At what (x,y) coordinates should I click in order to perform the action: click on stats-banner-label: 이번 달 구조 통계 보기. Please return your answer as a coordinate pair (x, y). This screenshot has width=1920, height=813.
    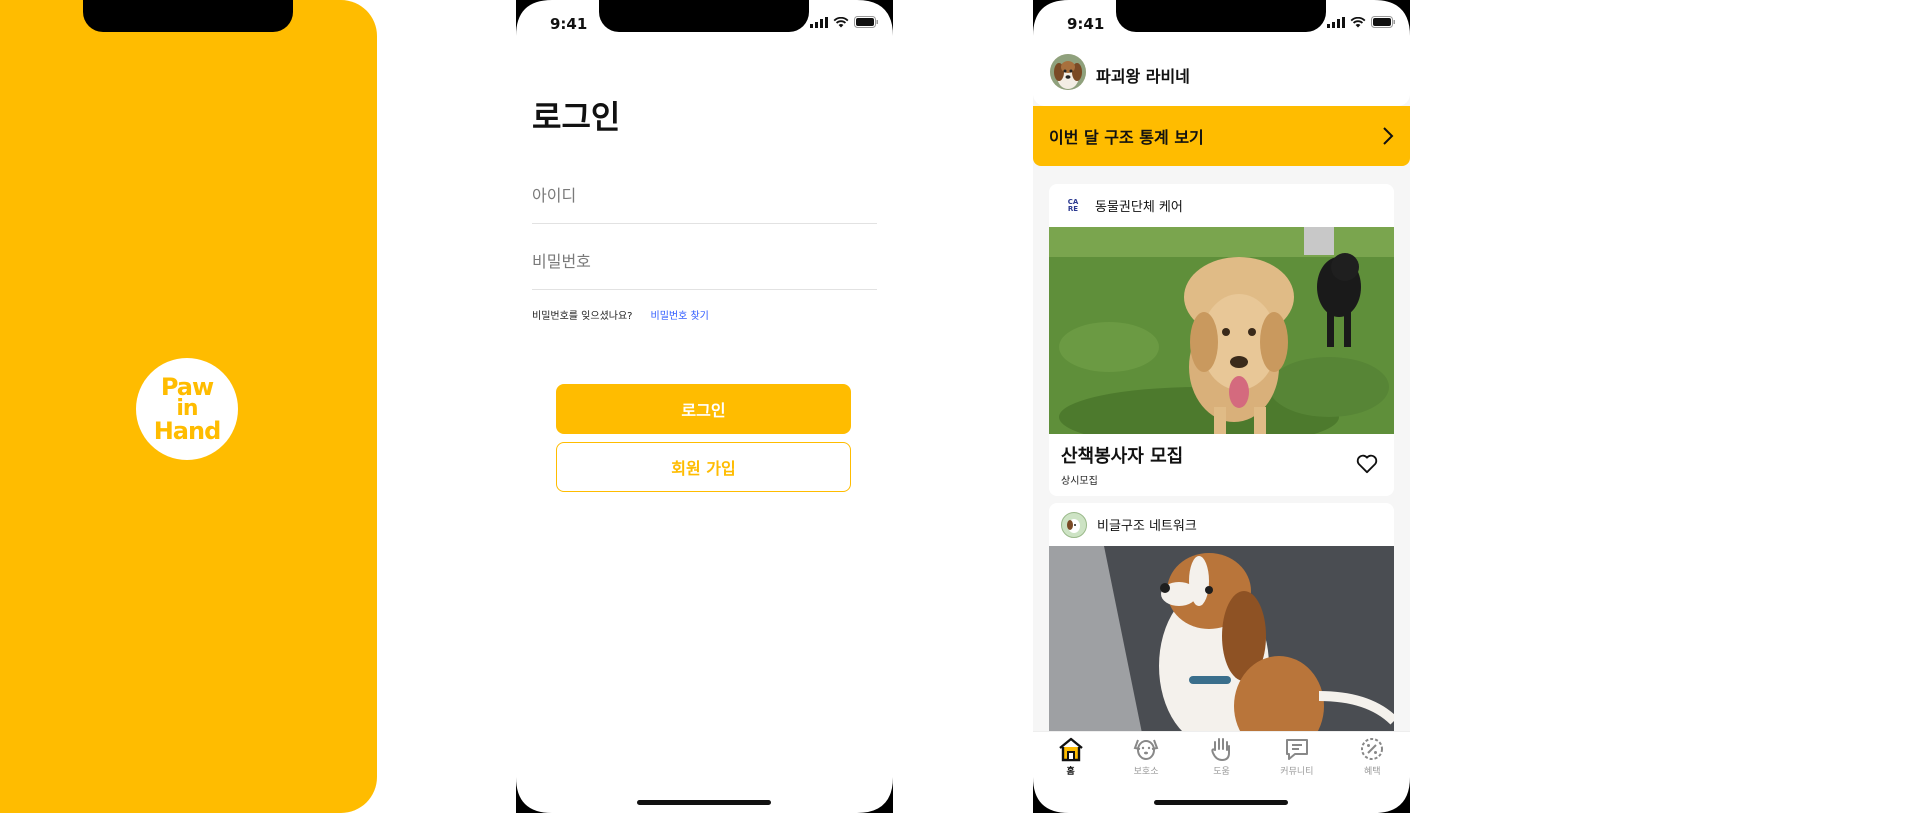
    Looking at the image, I should click on (1126, 137).